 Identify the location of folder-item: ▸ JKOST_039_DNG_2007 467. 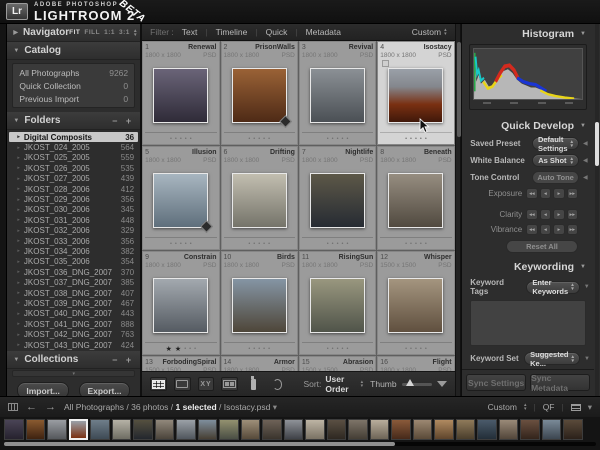
(73, 303).